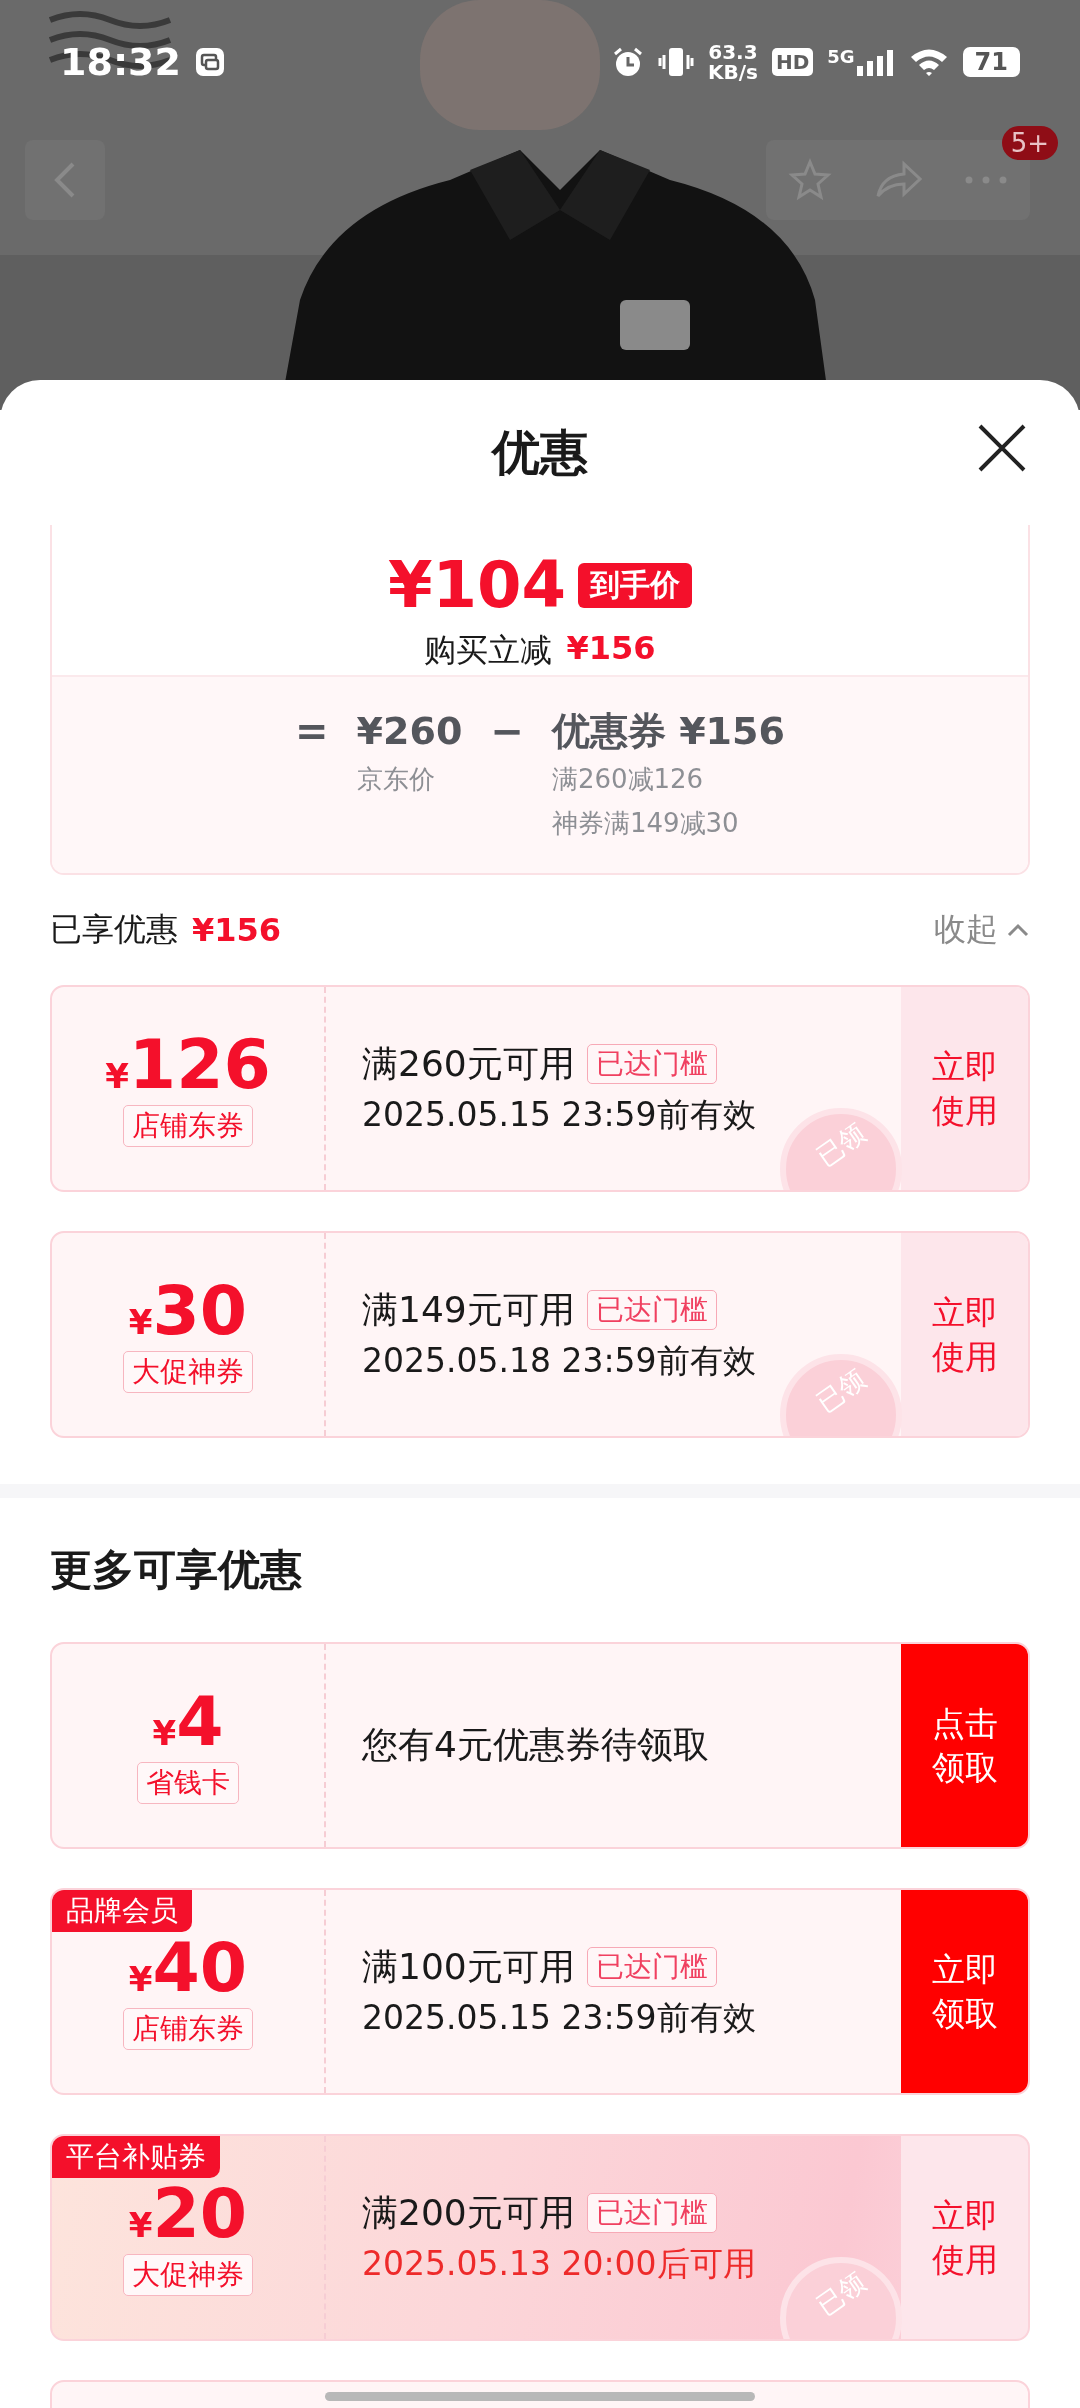  Describe the element at coordinates (645, 823) in the screenshot. I see `coupon-detail: 神券满149减30` at that location.